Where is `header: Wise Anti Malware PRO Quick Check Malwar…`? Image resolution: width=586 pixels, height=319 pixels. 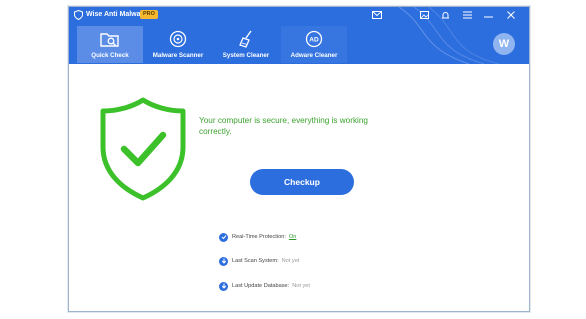 header: Wise Anti Malware PRO Quick Check Malwar… is located at coordinates (299, 35).